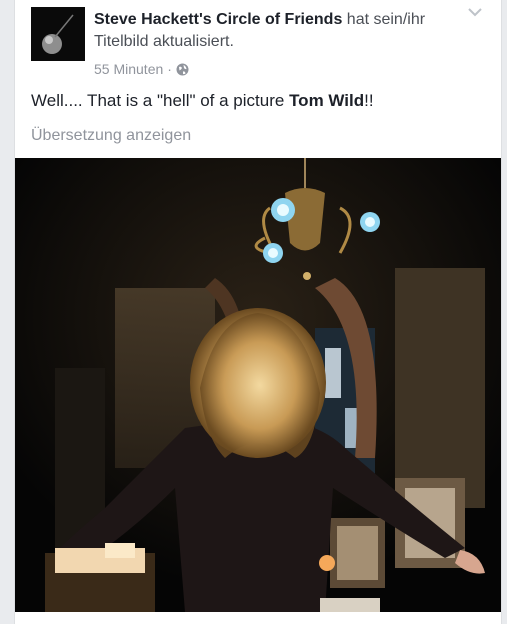 This screenshot has width=507, height=624. I want to click on post-meta: 55 Minuten ·, so click(141, 69).